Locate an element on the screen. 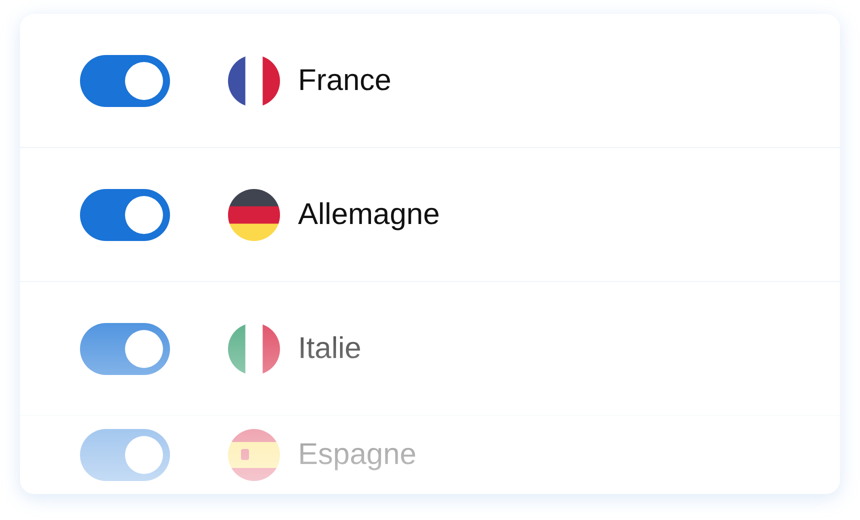  country-name: France is located at coordinates (345, 81).